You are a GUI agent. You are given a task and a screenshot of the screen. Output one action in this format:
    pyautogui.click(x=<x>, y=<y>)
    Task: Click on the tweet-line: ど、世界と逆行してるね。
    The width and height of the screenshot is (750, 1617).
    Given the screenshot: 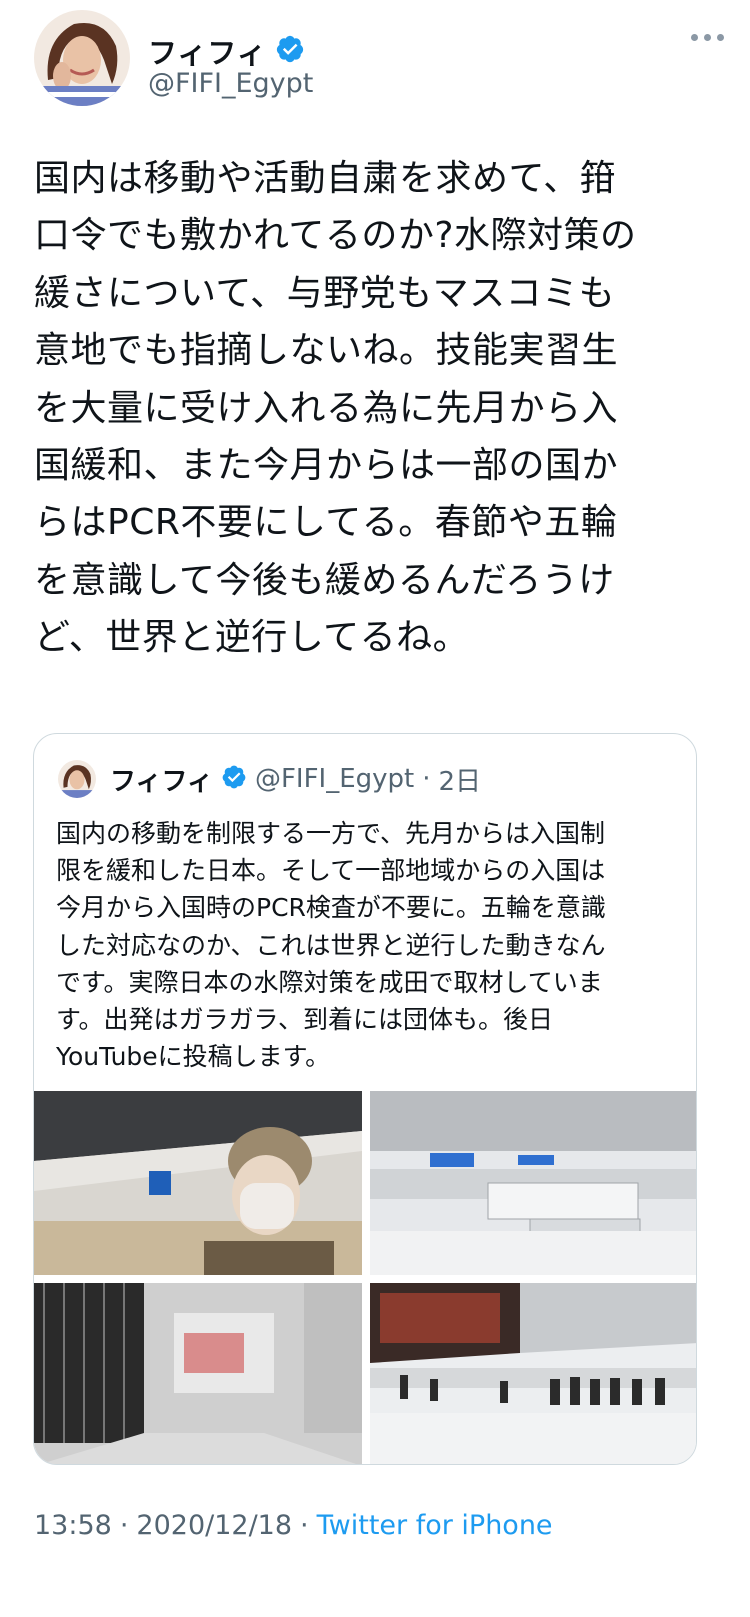 What is the action you would take?
    pyautogui.click(x=252, y=638)
    